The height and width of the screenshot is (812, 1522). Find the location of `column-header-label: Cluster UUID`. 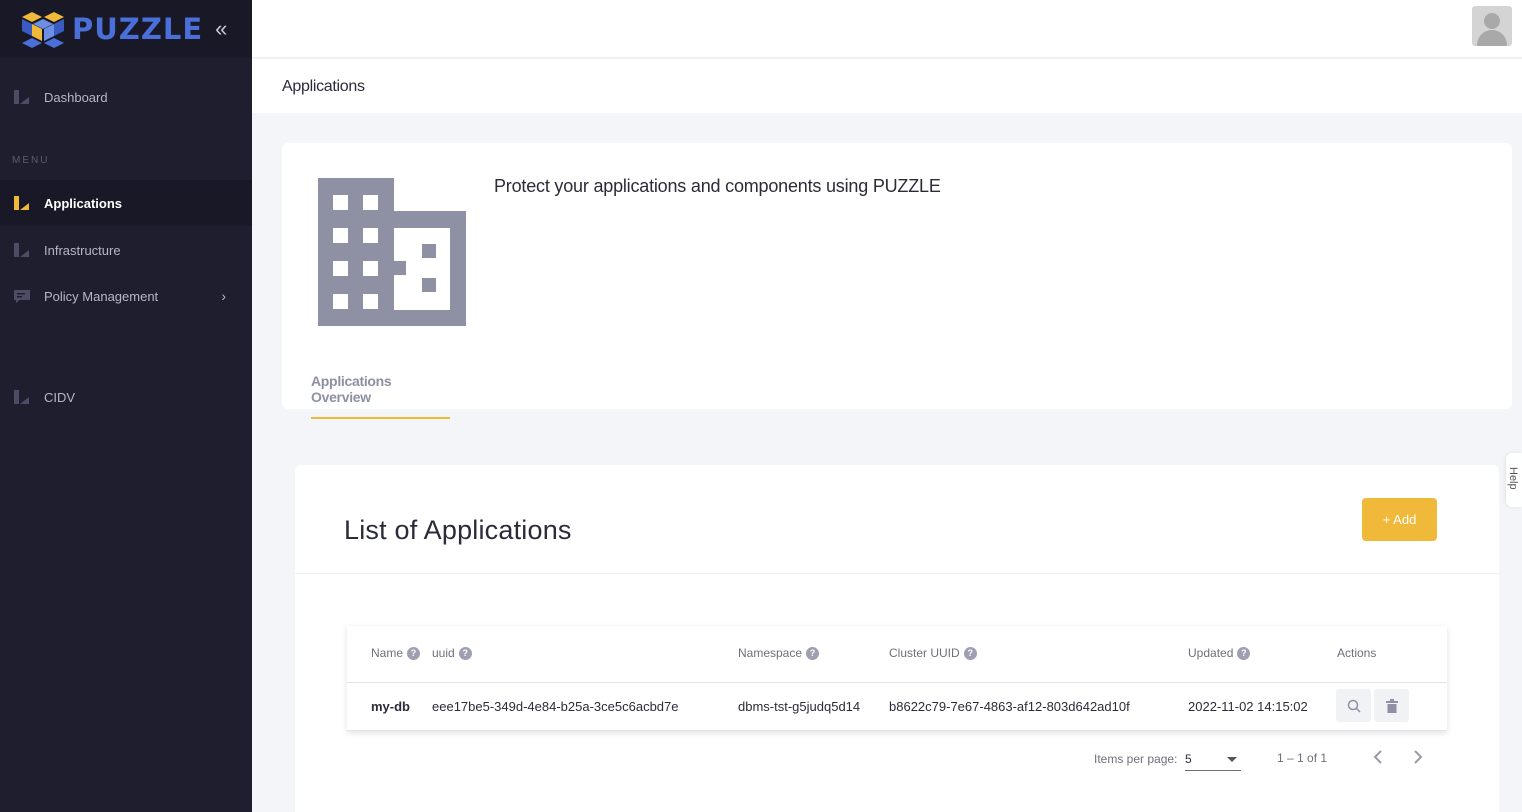

column-header-label: Cluster UUID is located at coordinates (924, 653).